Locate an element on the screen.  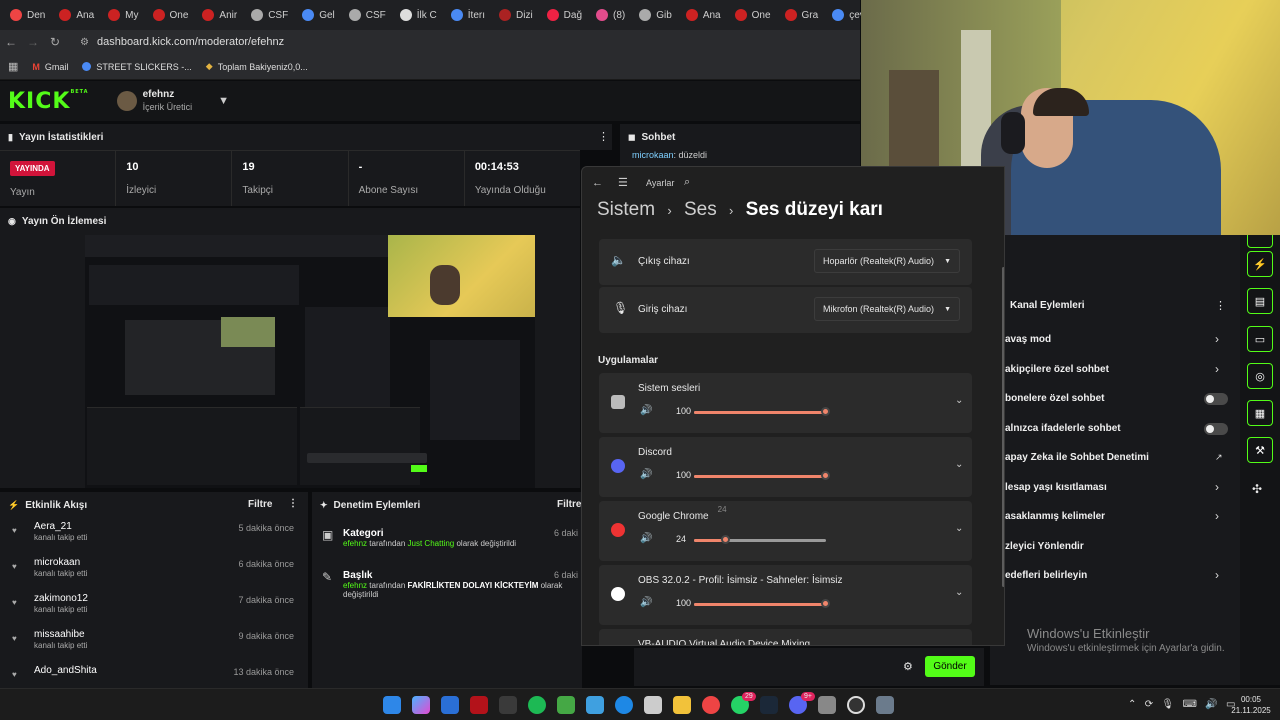
copilot-icon is located at coordinates (421, 705).